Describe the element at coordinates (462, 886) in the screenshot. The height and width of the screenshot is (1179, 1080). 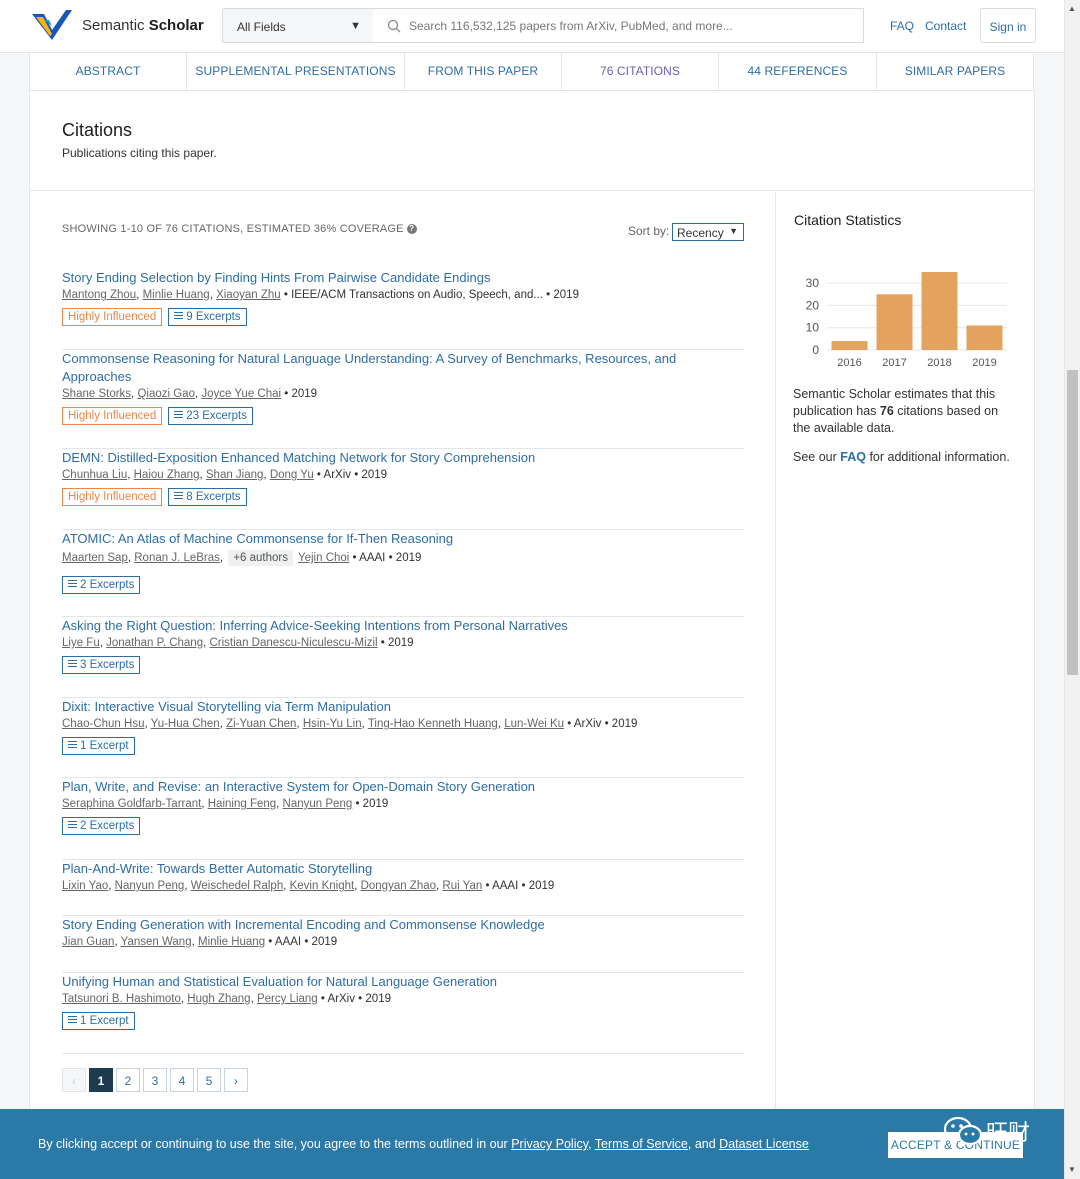
I see `author-link: Rui Yan` at that location.